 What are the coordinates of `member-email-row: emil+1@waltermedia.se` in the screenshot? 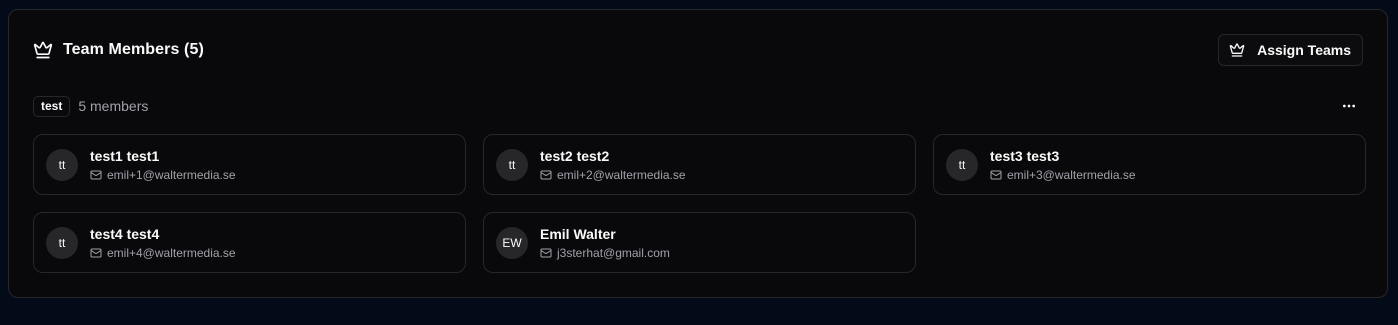 It's located at (163, 175).